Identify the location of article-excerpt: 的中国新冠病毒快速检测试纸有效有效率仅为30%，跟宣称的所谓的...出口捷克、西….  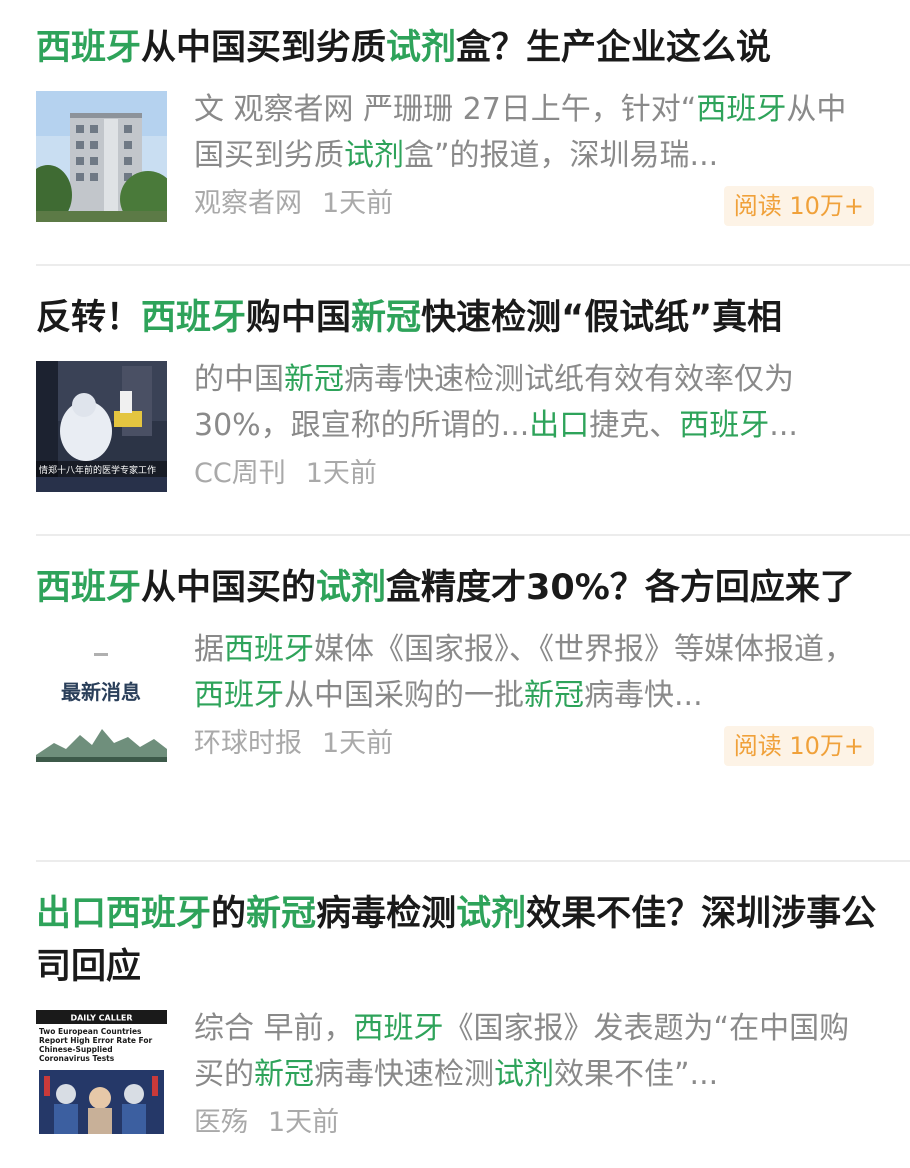
(530, 403).